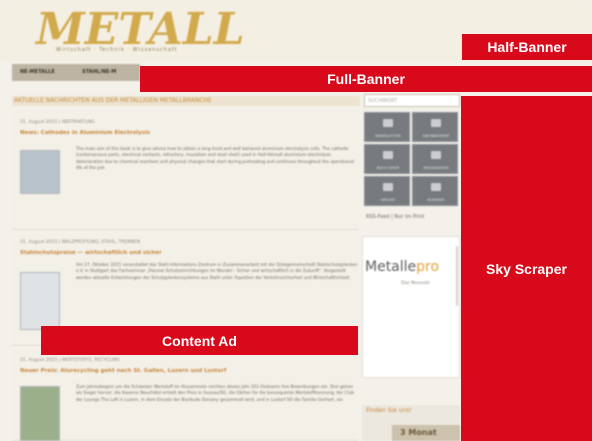 This screenshot has width=592, height=441. I want to click on document-icon, so click(436, 123).